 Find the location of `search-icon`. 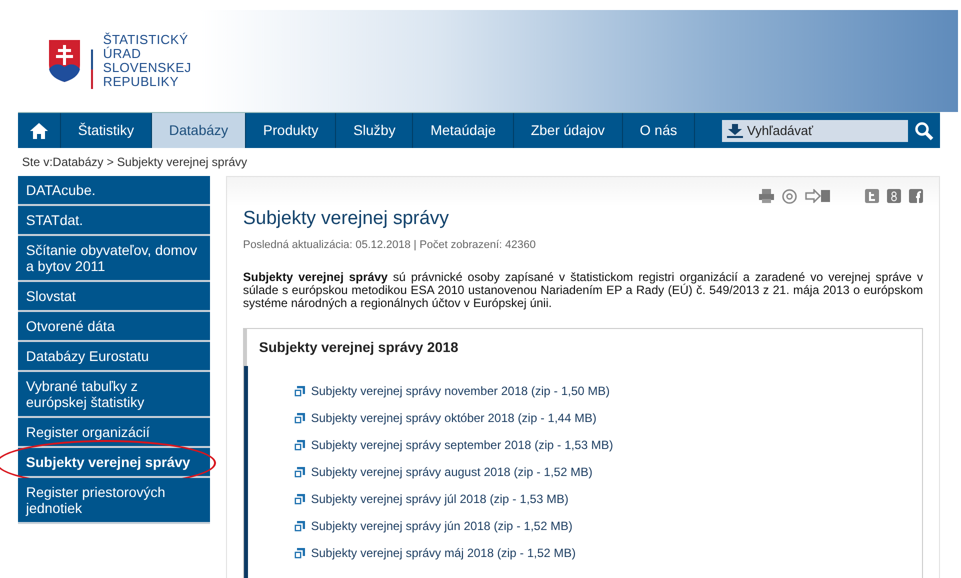

search-icon is located at coordinates (924, 130).